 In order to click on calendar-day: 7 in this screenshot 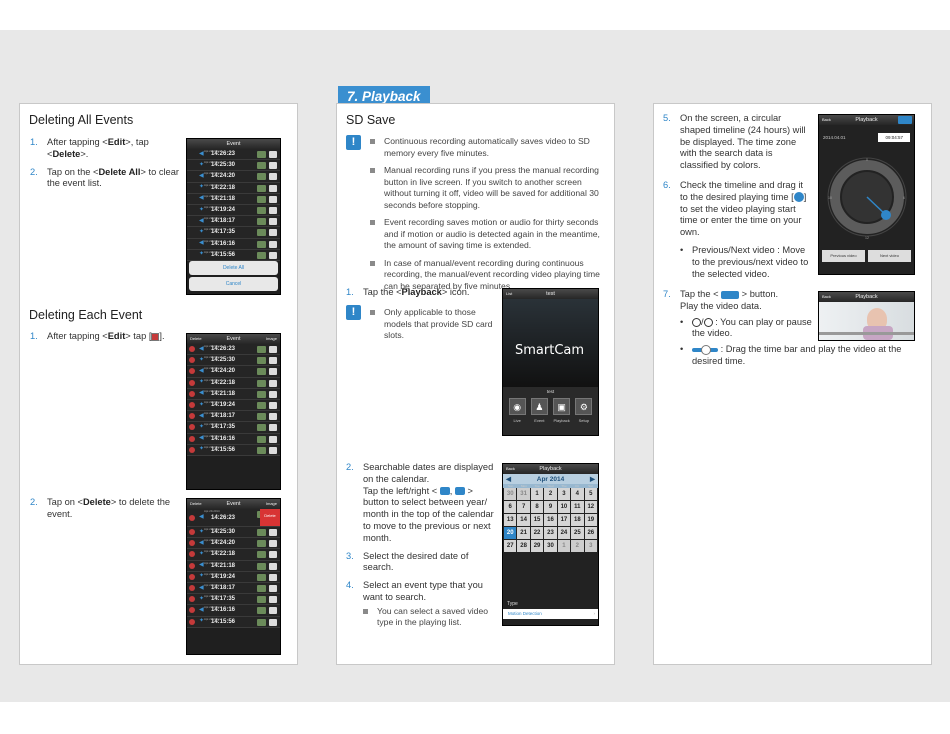, I will do `click(523, 507)`.